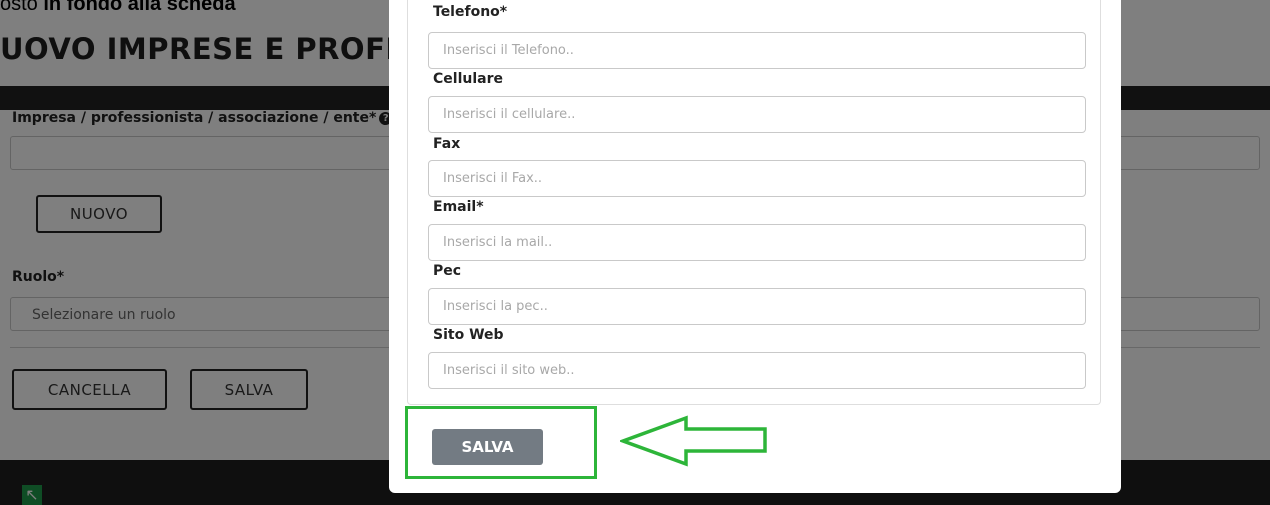 The image size is (1270, 505). Describe the element at coordinates (501, 442) in the screenshot. I see `highlight-box` at that location.